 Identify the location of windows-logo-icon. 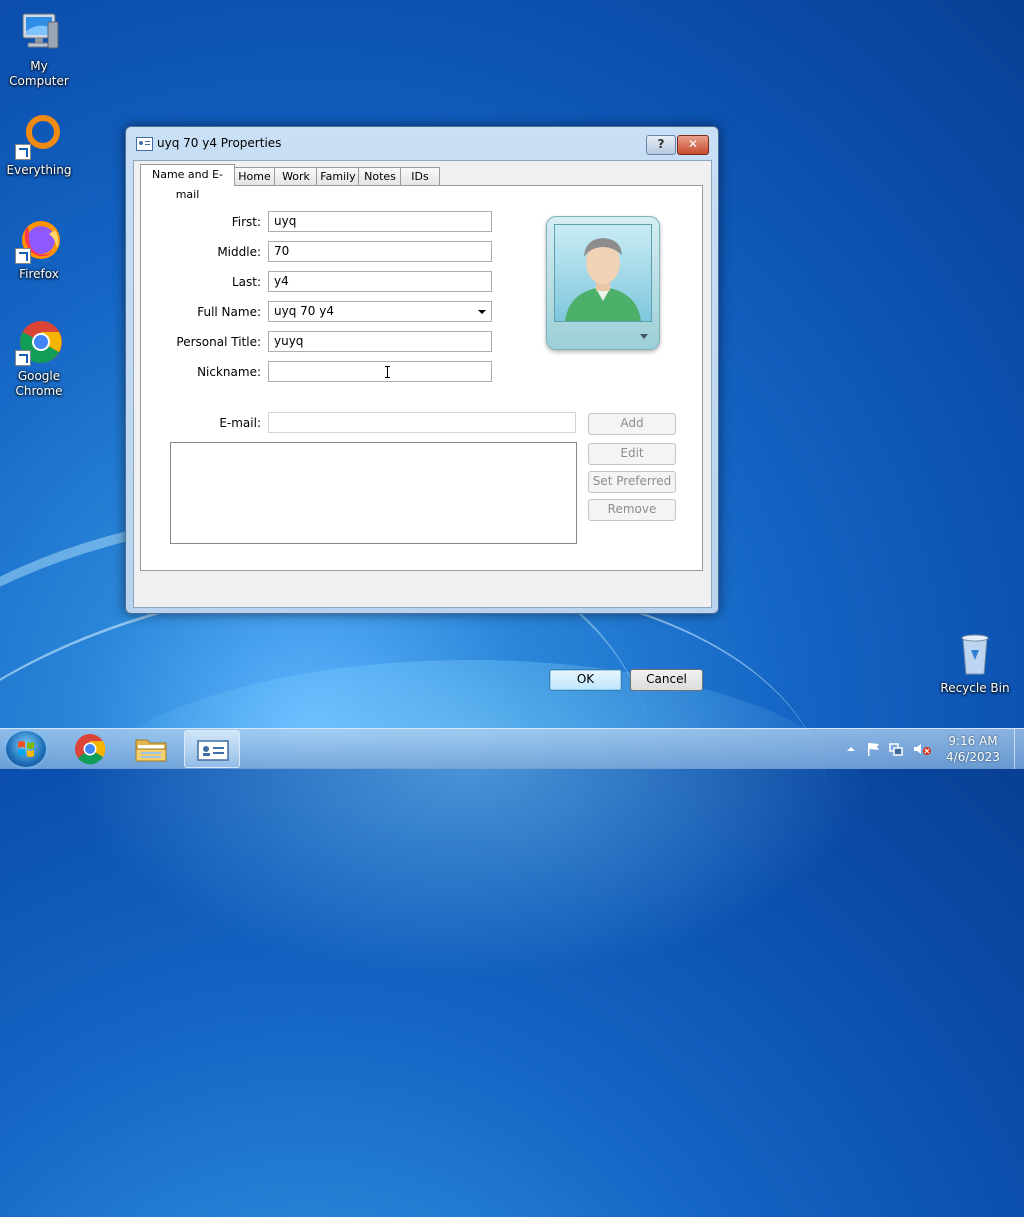
(26, 749).